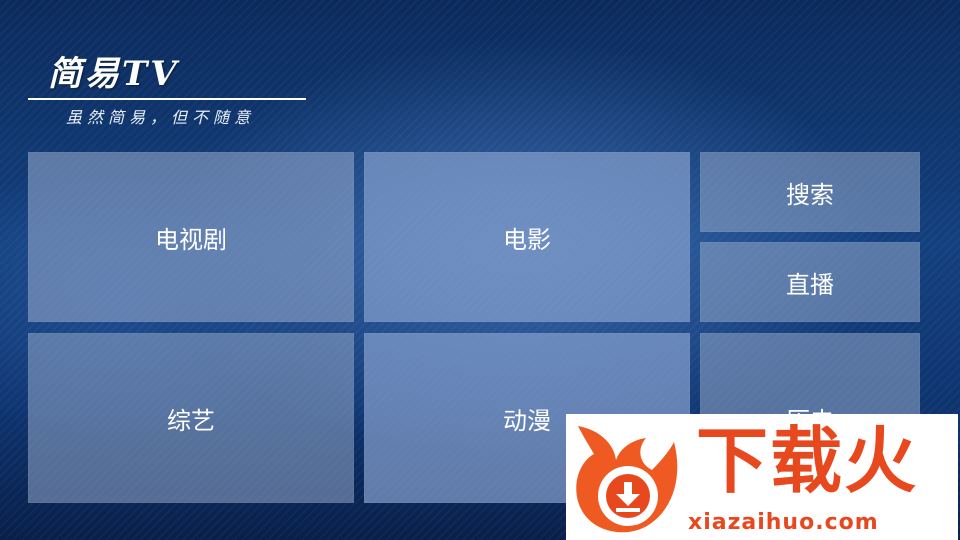 The height and width of the screenshot is (540, 960). I want to click on tile-live-label: 直播, so click(810, 284).